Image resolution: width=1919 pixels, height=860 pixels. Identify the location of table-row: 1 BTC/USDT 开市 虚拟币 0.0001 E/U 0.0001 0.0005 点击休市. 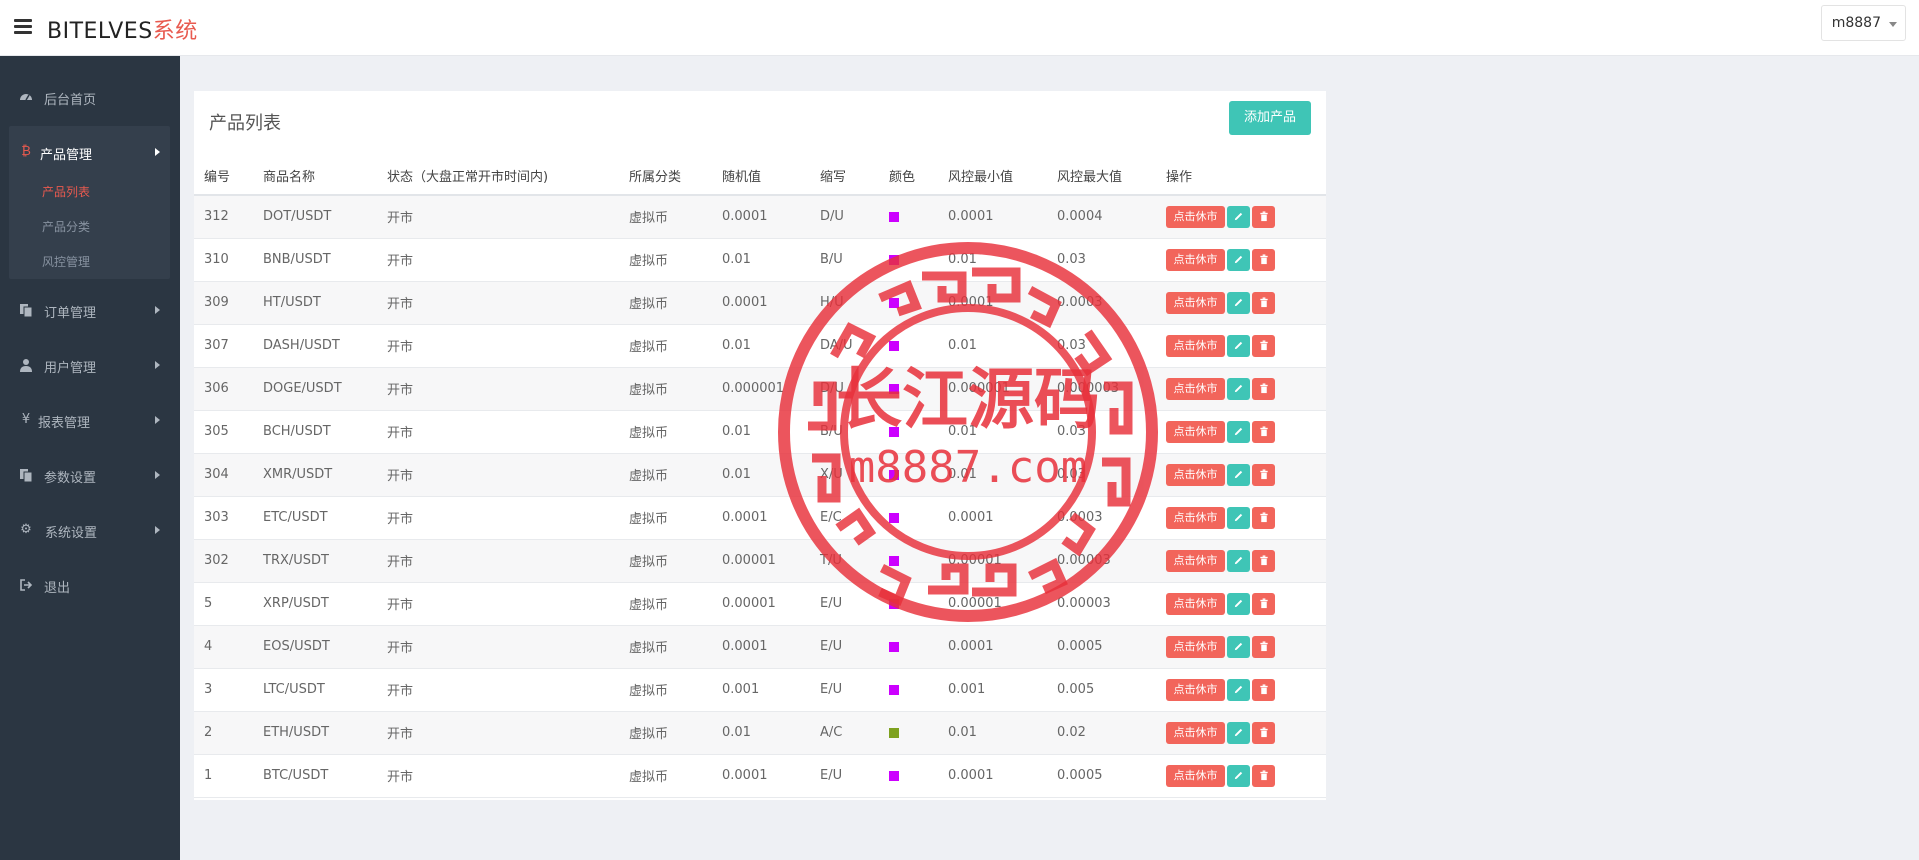
(760, 775).